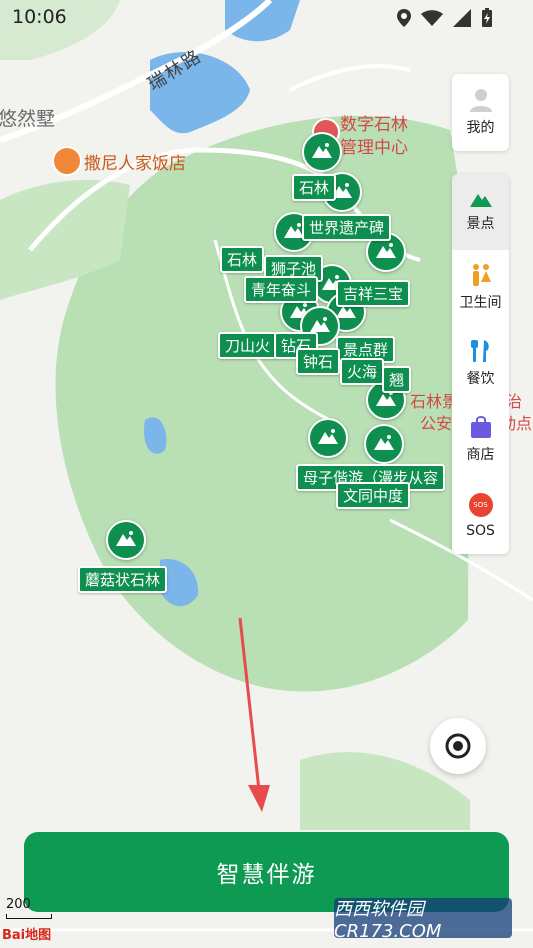  What do you see at coordinates (480, 100) in the screenshot?
I see `user-icon` at bounding box center [480, 100].